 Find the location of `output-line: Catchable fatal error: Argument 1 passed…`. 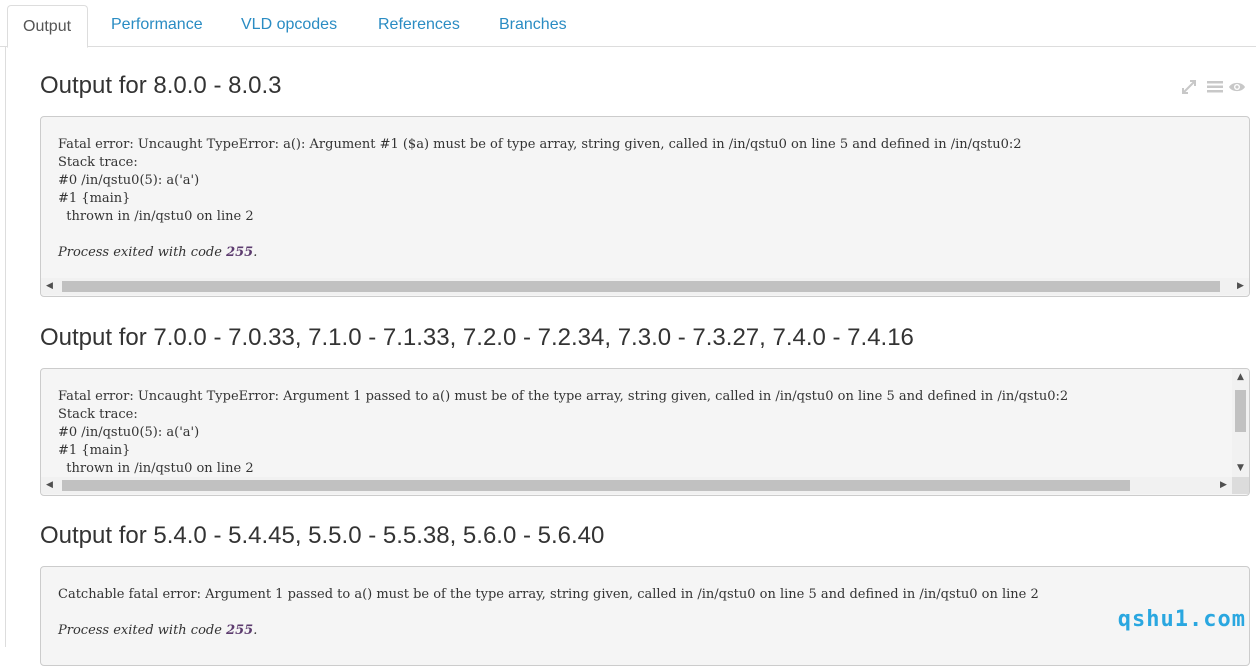

output-line: Catchable fatal error: Argument 1 passed… is located at coordinates (548, 594).